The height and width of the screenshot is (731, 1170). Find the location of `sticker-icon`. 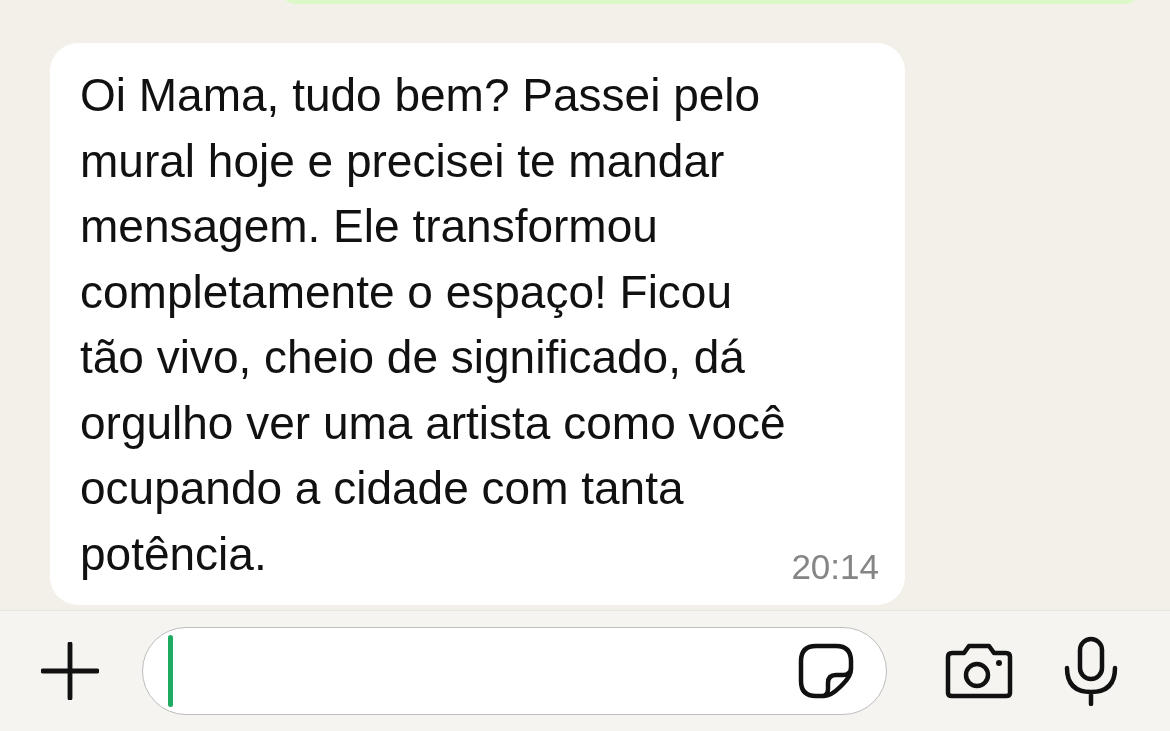

sticker-icon is located at coordinates (826, 671).